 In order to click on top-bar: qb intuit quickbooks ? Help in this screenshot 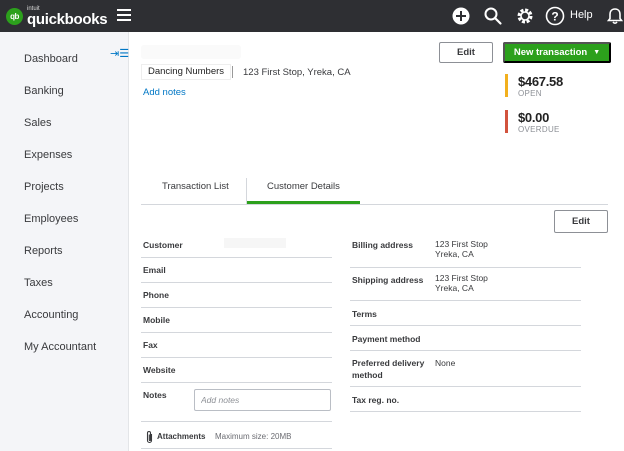, I will do `click(312, 16)`.